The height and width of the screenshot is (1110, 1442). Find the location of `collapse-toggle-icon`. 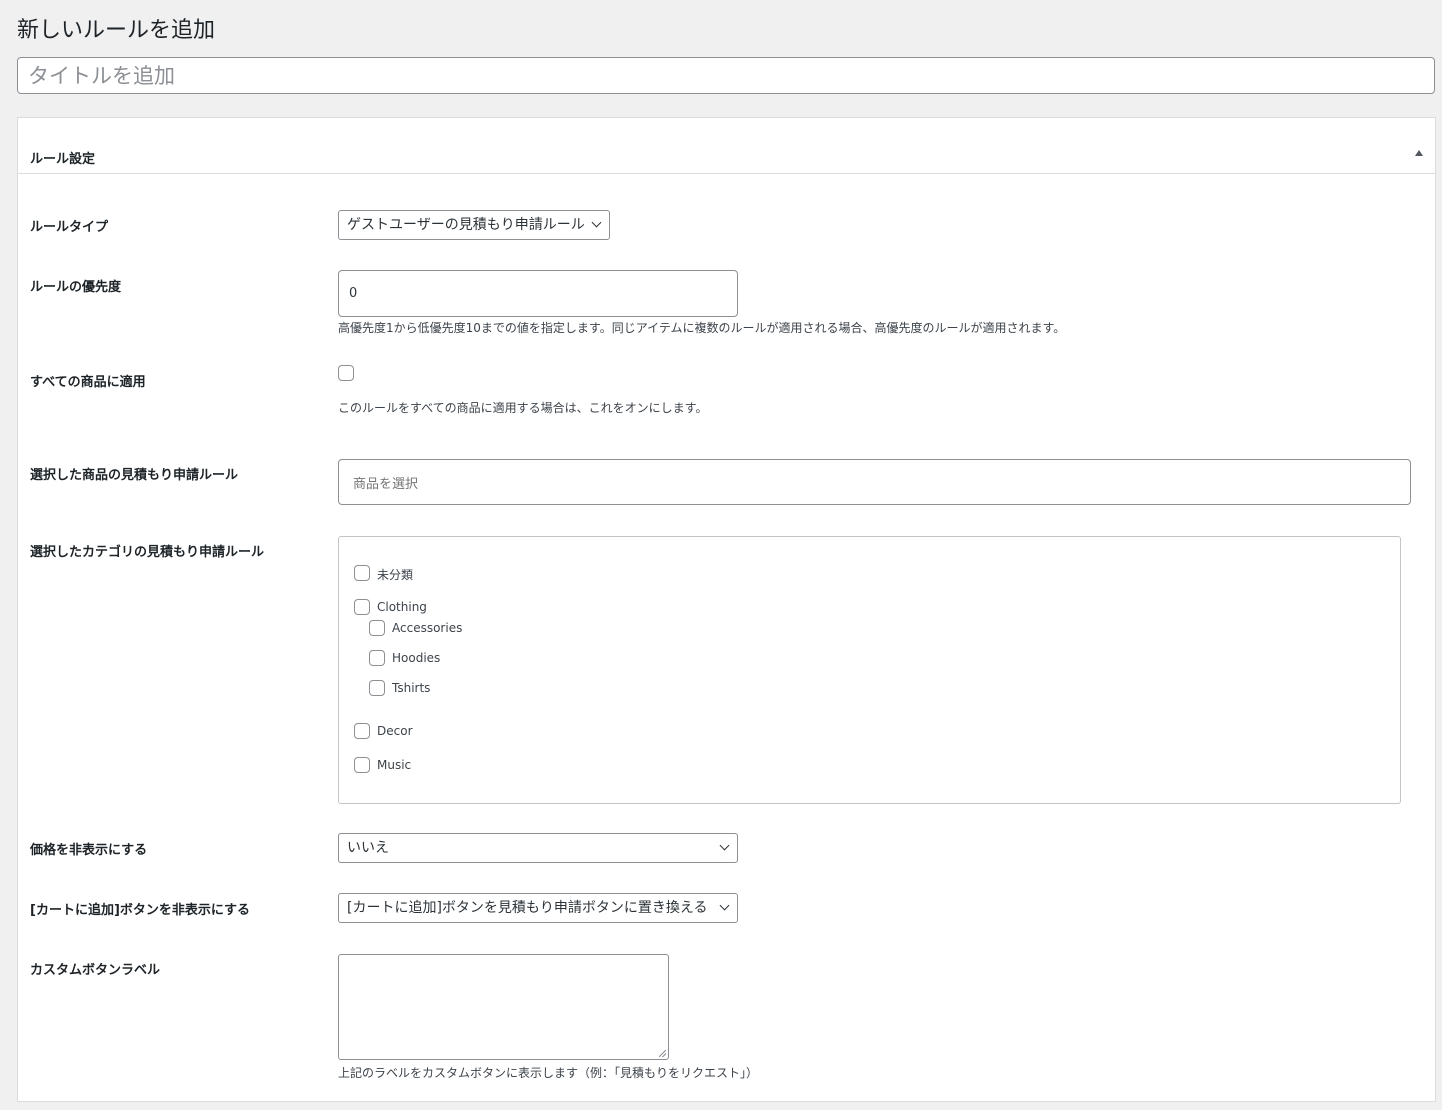

collapse-toggle-icon is located at coordinates (1419, 153).